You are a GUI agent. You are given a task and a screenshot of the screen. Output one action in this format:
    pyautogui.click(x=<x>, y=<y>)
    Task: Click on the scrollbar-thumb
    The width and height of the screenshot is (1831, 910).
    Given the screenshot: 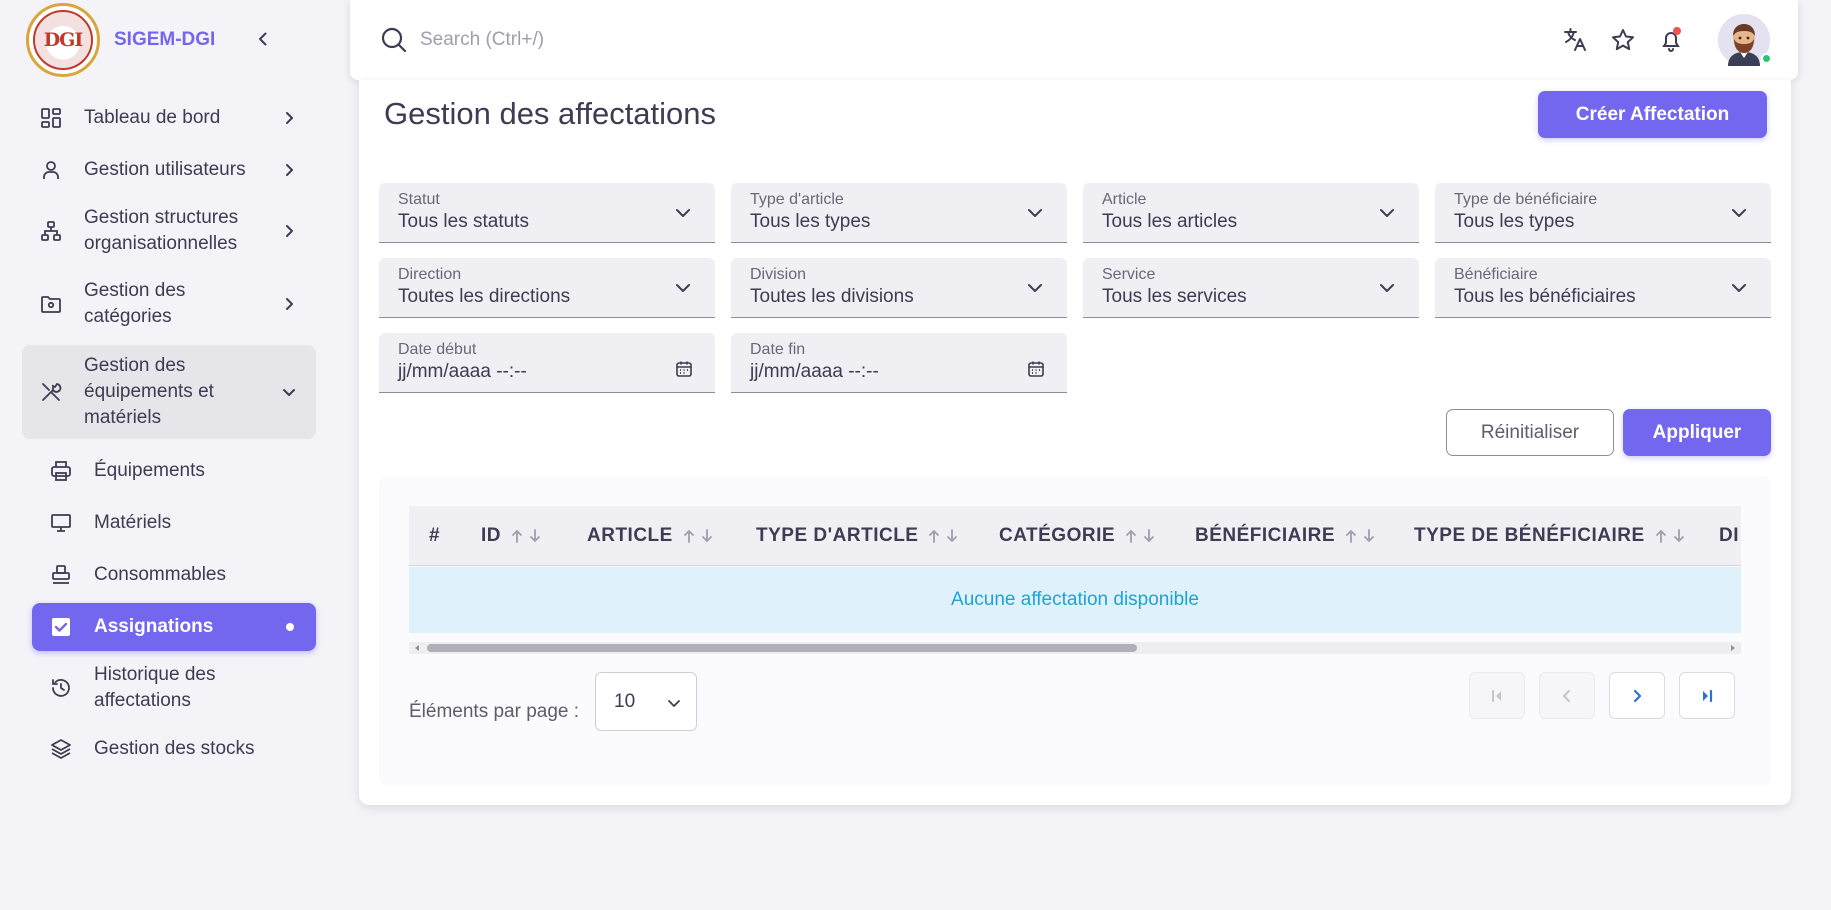 What is the action you would take?
    pyautogui.click(x=782, y=648)
    